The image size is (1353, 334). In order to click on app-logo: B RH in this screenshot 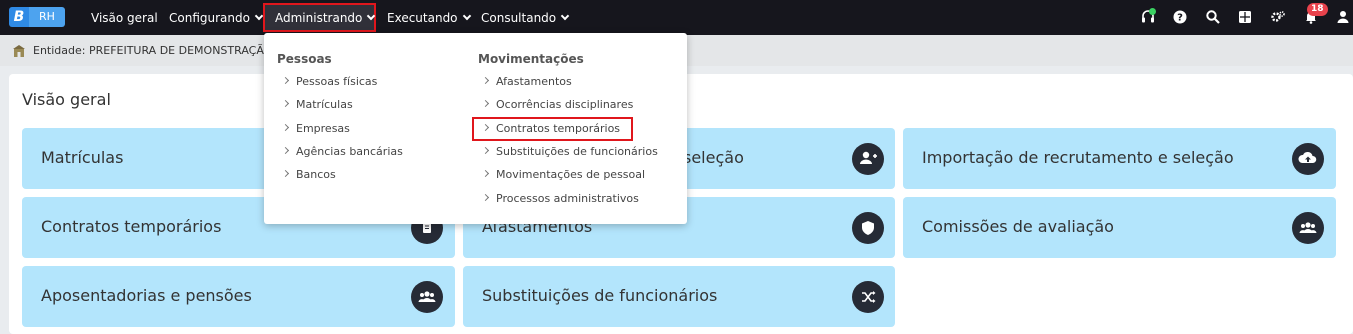, I will do `click(37, 17)`.